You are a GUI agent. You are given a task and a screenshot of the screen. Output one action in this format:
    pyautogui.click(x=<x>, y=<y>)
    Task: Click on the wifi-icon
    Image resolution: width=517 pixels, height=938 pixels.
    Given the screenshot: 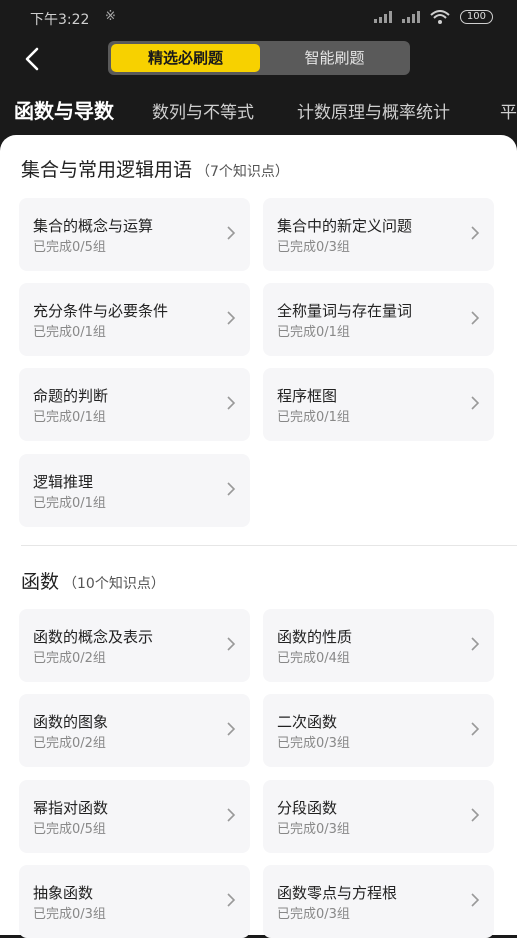 What is the action you would take?
    pyautogui.click(x=440, y=17)
    